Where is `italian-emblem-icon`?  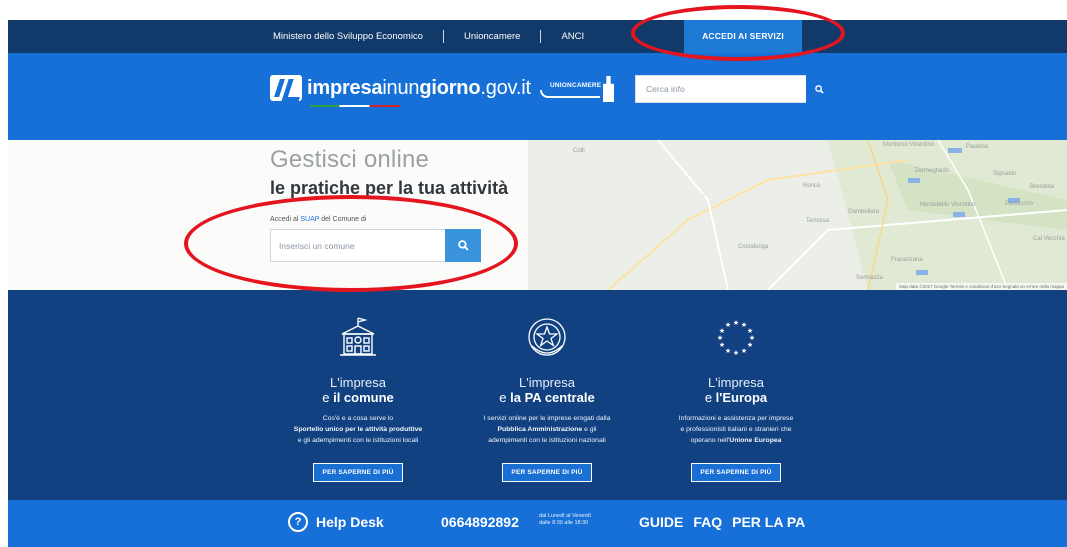 italian-emblem-icon is located at coordinates (547, 337).